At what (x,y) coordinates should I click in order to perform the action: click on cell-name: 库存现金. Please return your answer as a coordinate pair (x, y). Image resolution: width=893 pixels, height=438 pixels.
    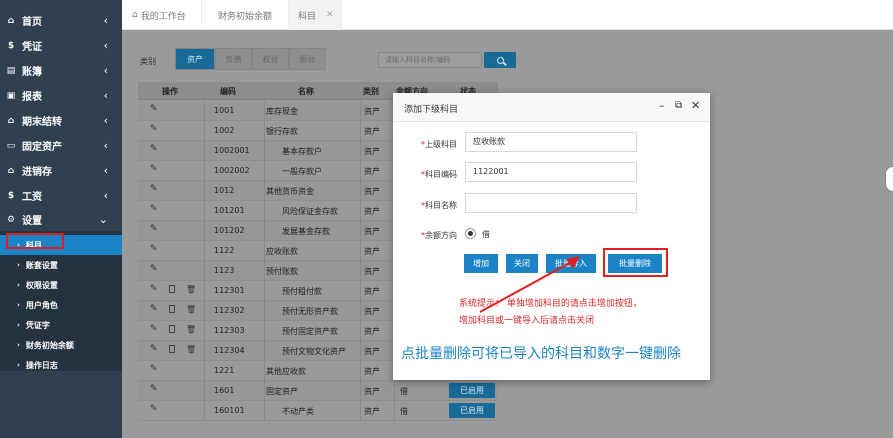
    Looking at the image, I should click on (282, 111).